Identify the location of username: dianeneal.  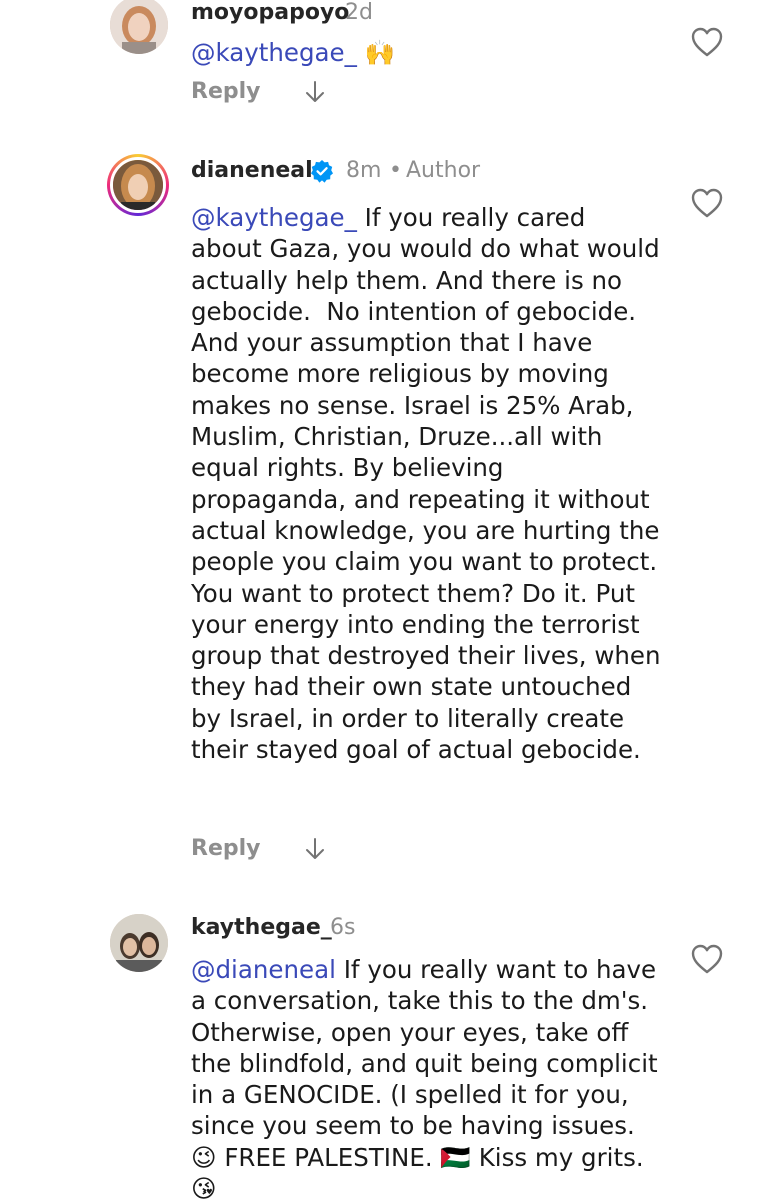
(252, 170).